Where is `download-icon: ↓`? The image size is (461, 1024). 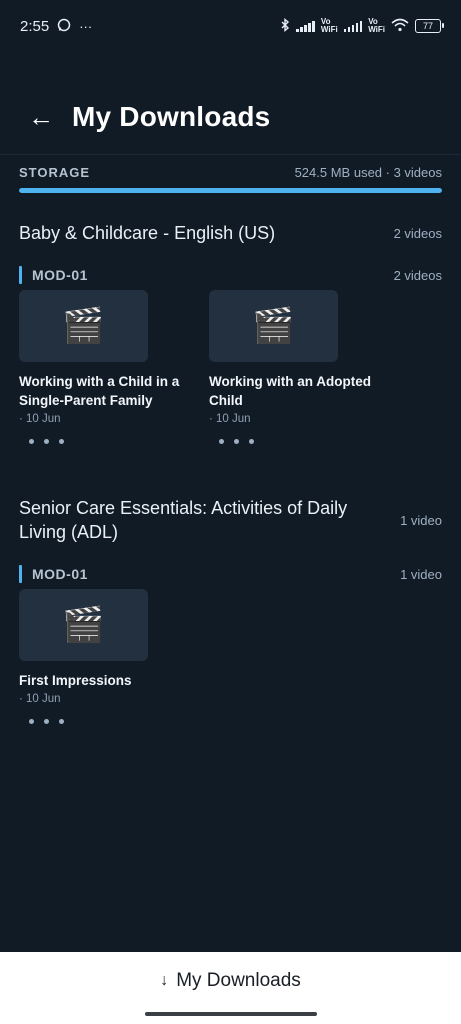 download-icon: ↓ is located at coordinates (164, 980).